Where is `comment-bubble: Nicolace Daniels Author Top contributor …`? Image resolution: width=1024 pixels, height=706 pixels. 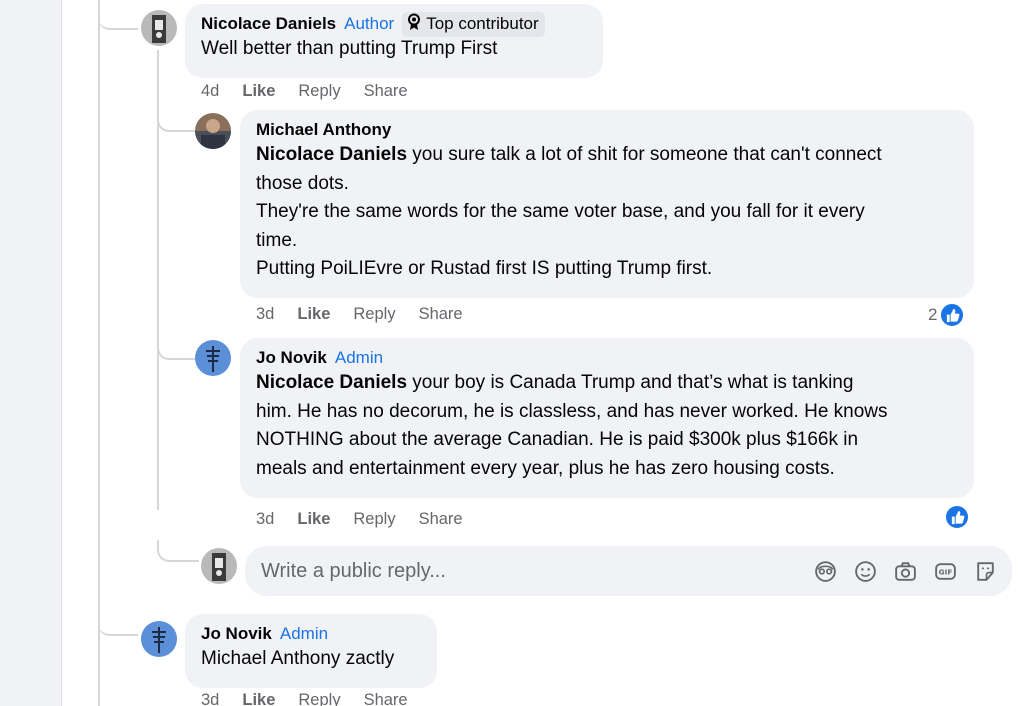 comment-bubble: Nicolace Daniels Author Top contributor … is located at coordinates (394, 41).